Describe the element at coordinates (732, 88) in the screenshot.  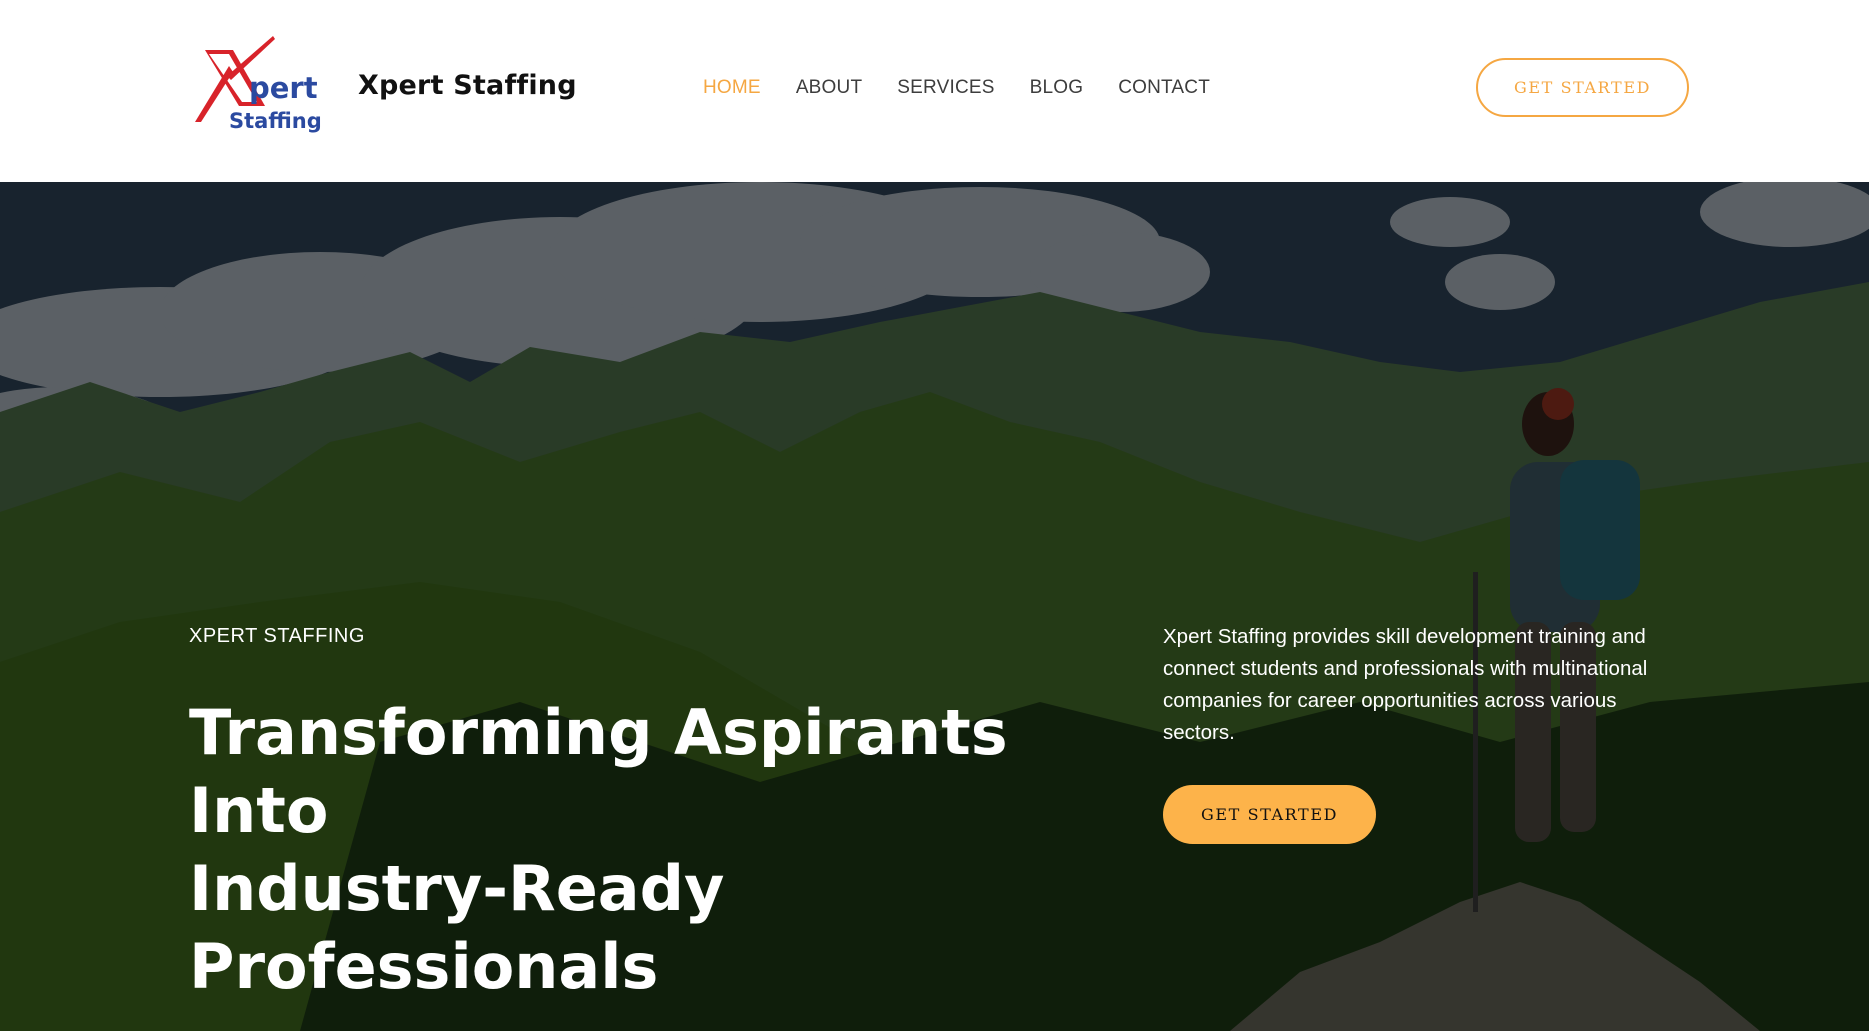
I see `nav-home: HOME` at that location.